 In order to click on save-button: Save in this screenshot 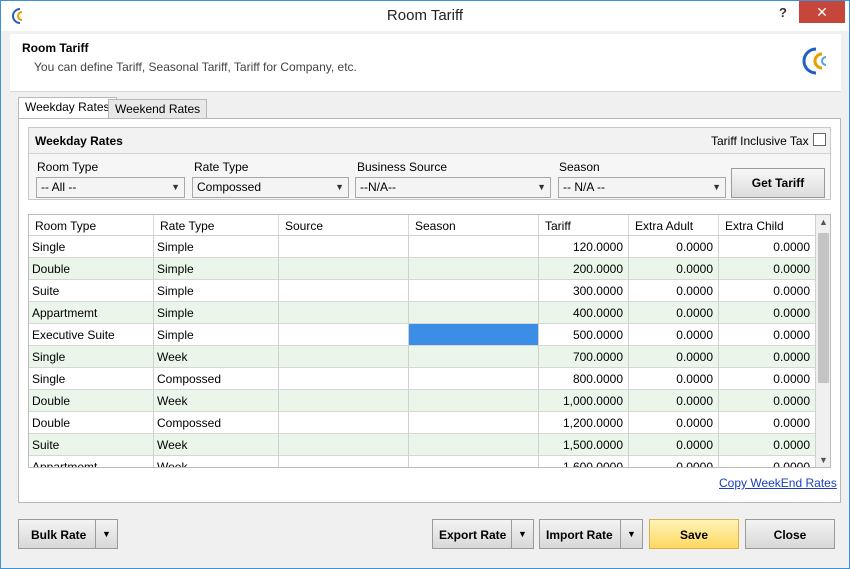, I will do `click(694, 534)`.